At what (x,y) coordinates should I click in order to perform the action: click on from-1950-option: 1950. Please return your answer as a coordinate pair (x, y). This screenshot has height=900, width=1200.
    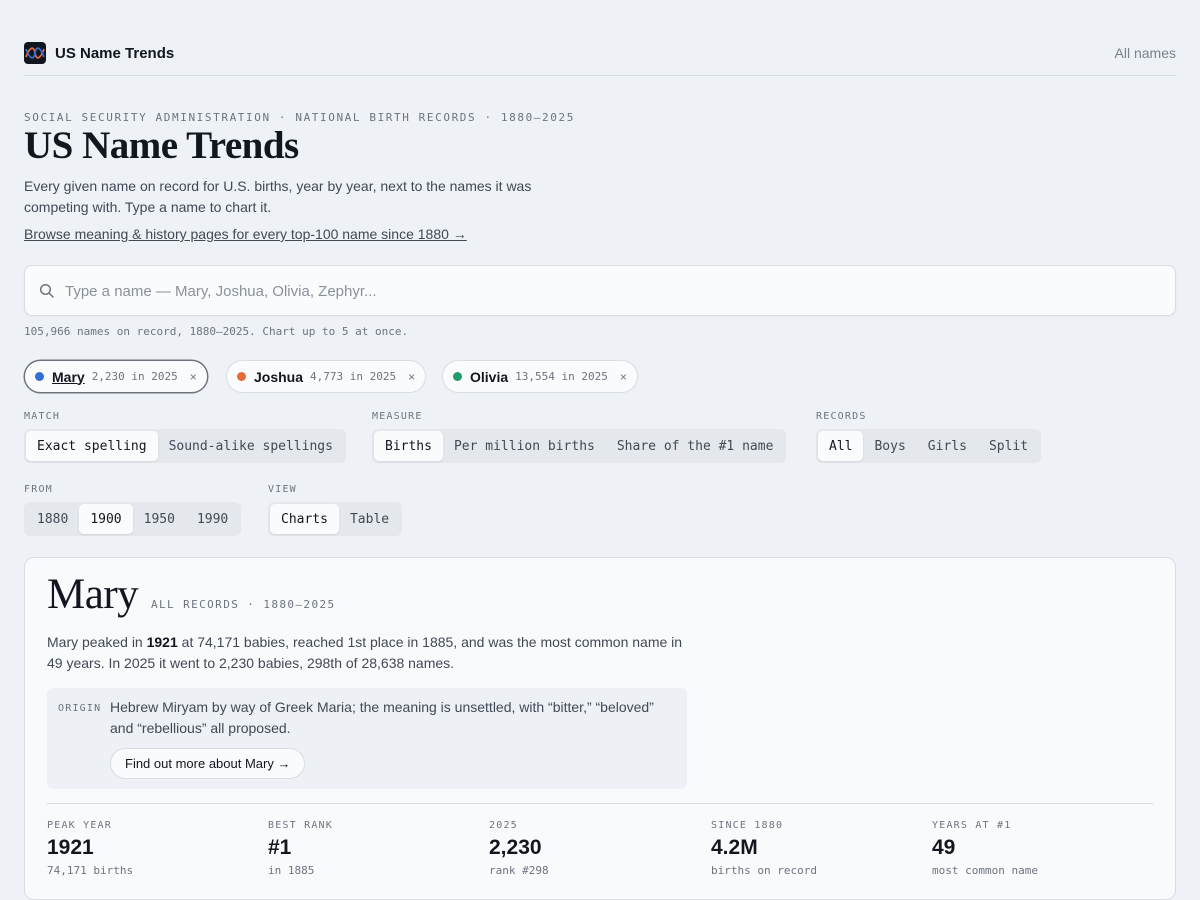
    Looking at the image, I should click on (159, 519).